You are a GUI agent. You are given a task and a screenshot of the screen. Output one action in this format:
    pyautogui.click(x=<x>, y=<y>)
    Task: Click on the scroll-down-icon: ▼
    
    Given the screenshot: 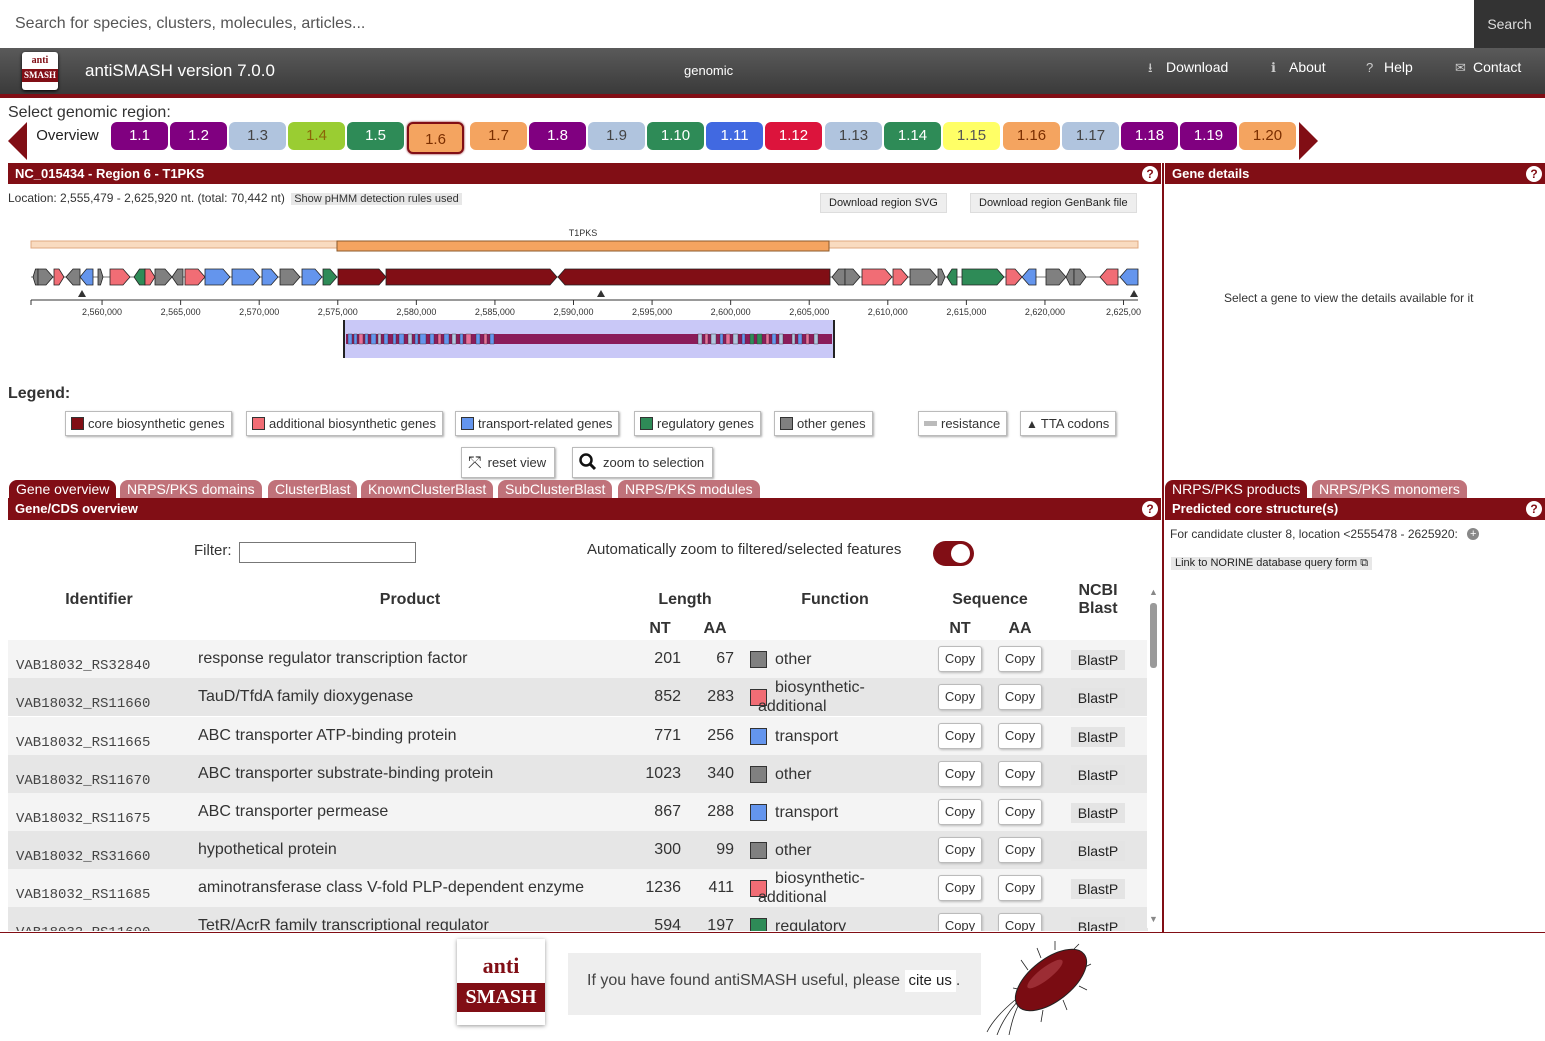 What is the action you would take?
    pyautogui.click(x=1153, y=919)
    